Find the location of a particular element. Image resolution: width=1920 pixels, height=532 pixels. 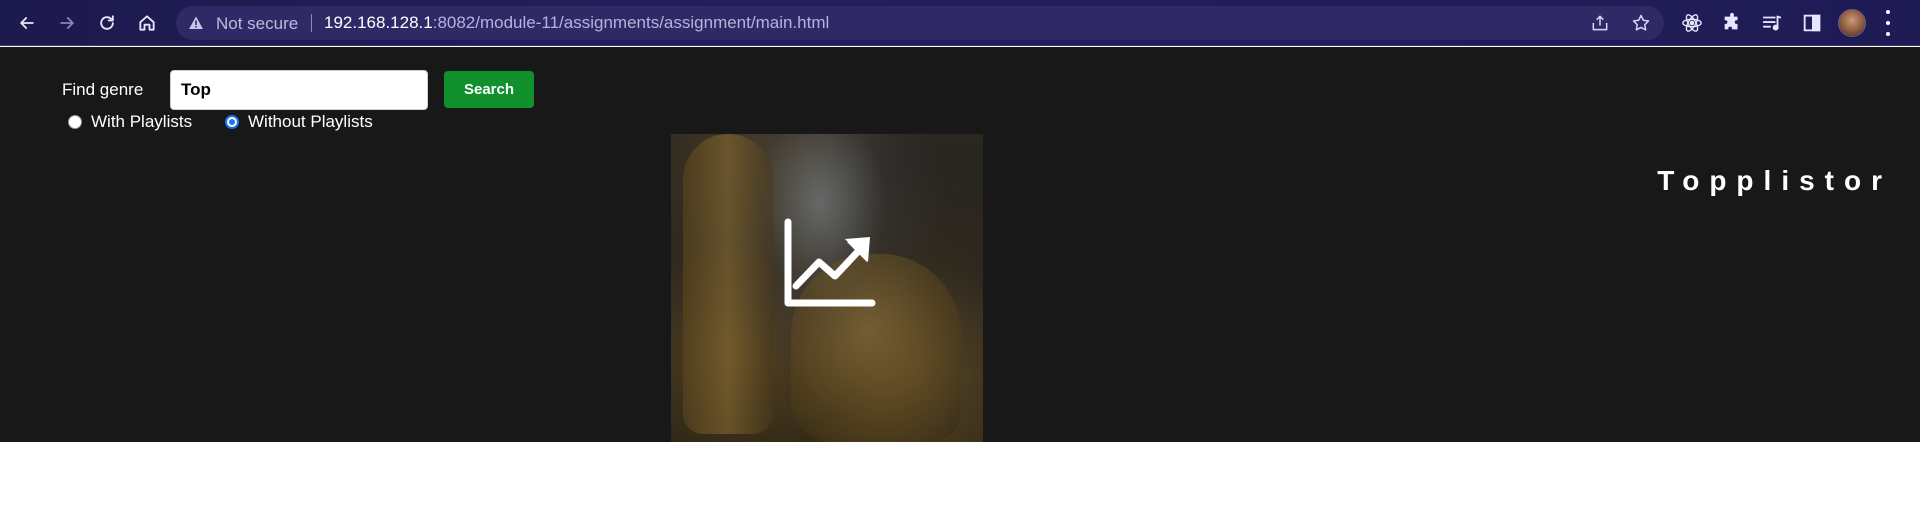

search-button: Search is located at coordinates (489, 89).